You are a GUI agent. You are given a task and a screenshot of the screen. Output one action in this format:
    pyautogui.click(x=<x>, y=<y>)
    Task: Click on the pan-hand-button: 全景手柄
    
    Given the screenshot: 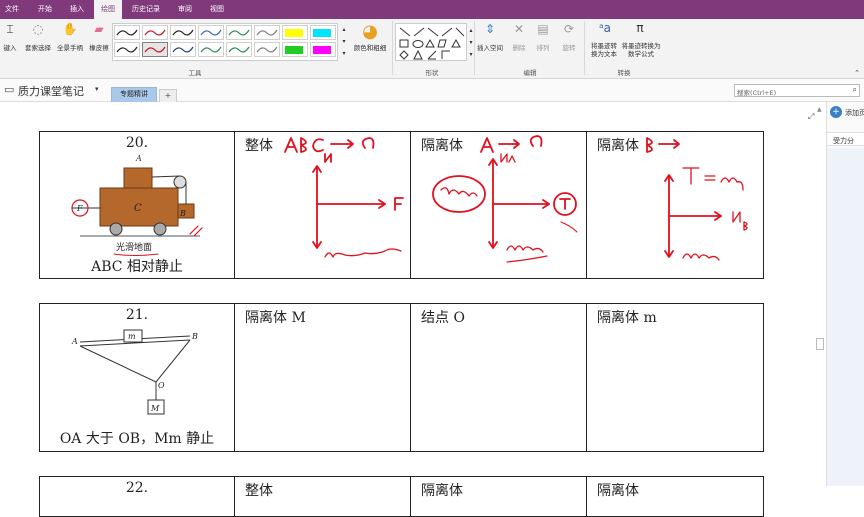 What is the action you would take?
    pyautogui.click(x=70, y=48)
    